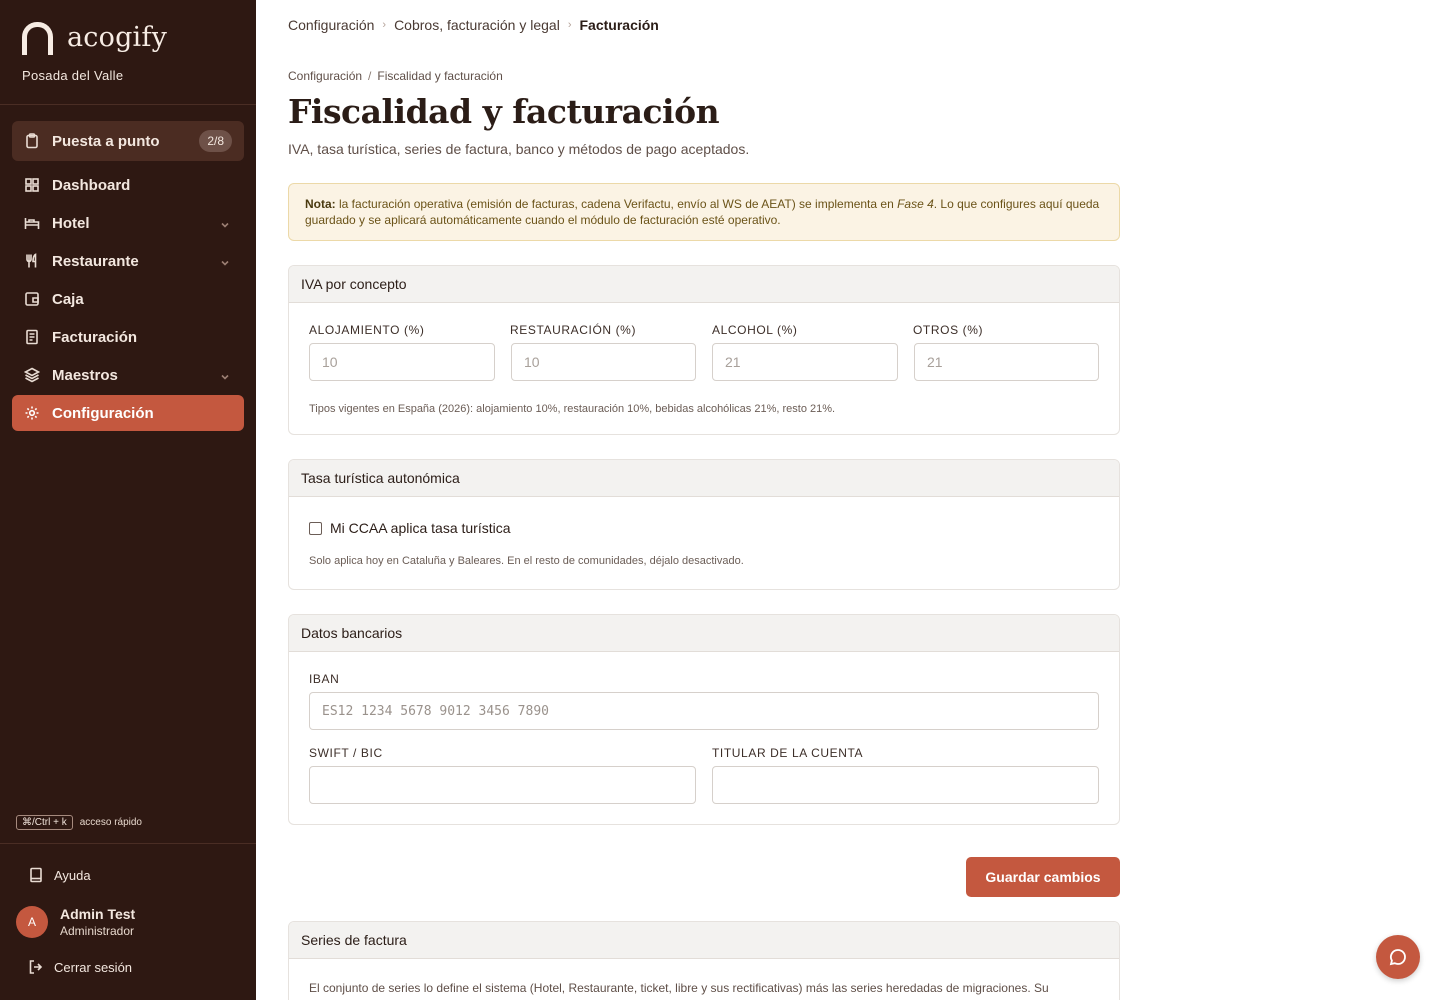  Describe the element at coordinates (948, 330) in the screenshot. I see `field-label: OTROS (%)` at that location.